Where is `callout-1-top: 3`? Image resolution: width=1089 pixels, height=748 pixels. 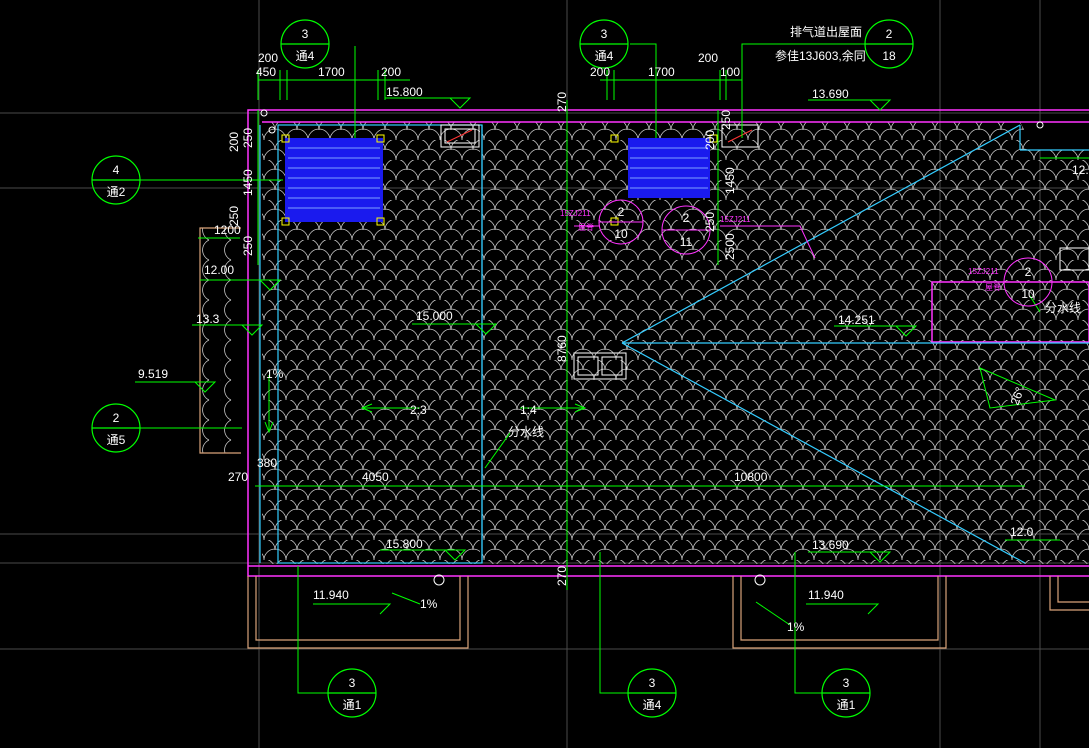
callout-1-top: 3 is located at coordinates (305, 34).